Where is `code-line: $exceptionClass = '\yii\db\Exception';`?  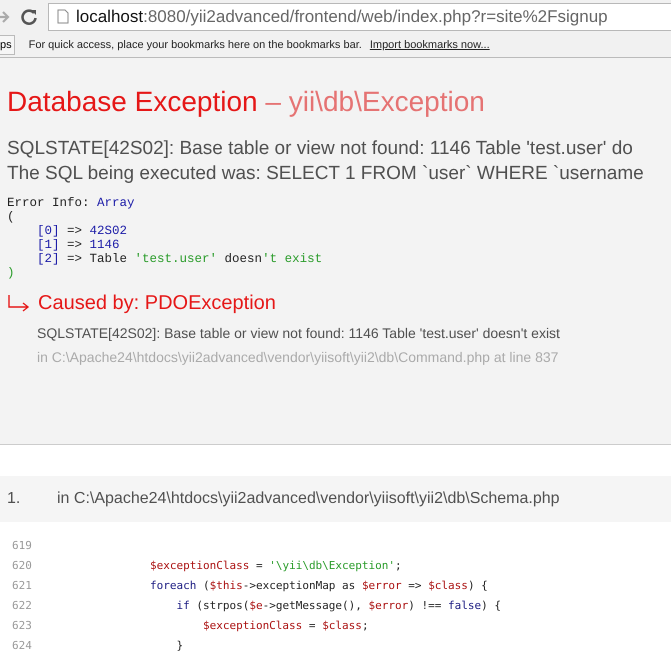 code-line: $exceptionClass = '\yii\db\Exception'; is located at coordinates (275, 565).